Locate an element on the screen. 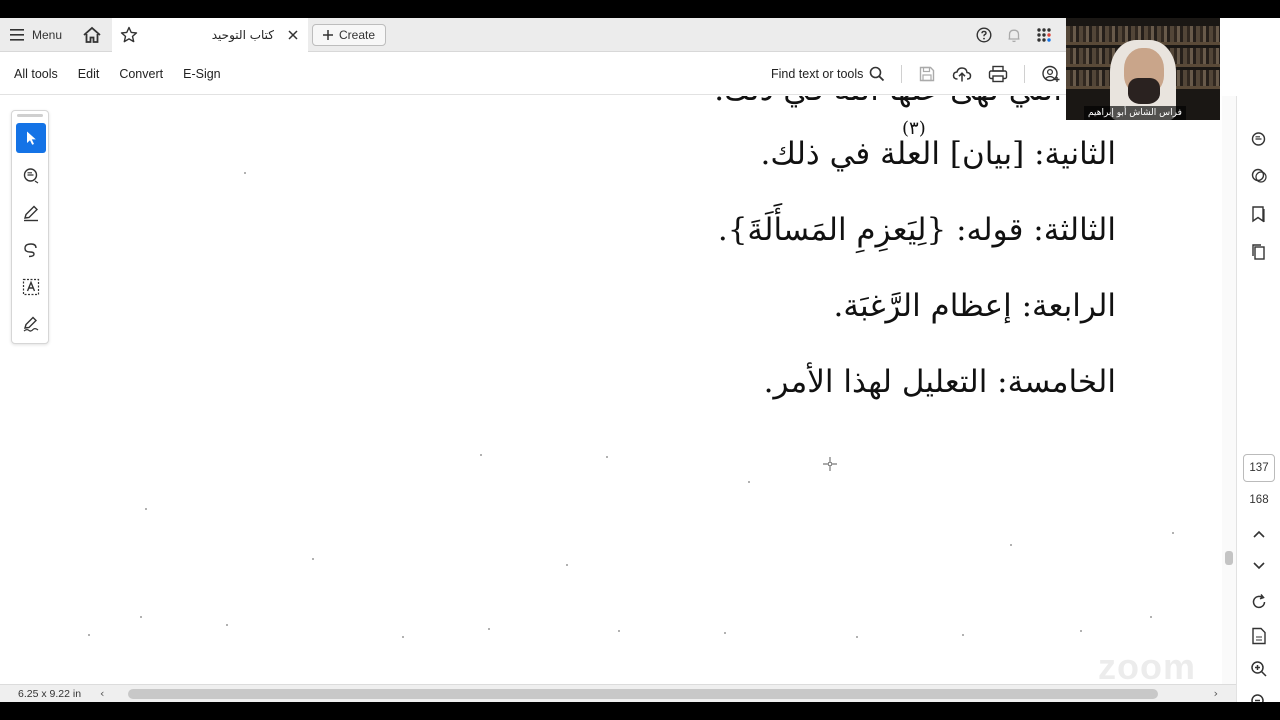 Image resolution: width=1280 pixels, height=720 pixels. document-icon is located at coordinates (1259, 636).